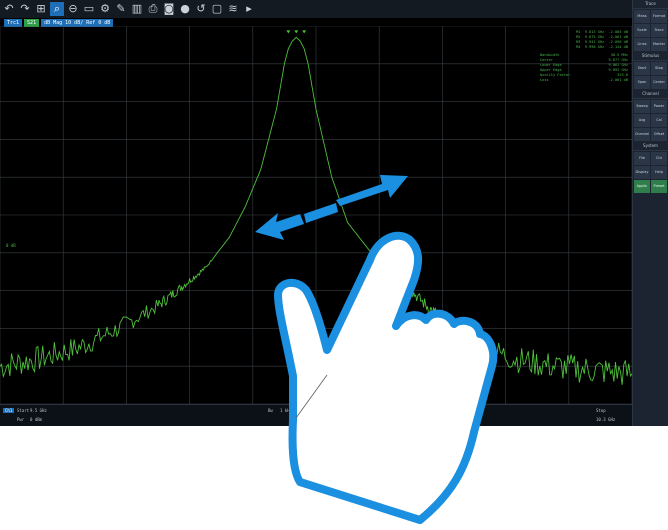 The height and width of the screenshot is (530, 668). What do you see at coordinates (659, 120) in the screenshot?
I see `softkey-cal: Cal` at bounding box center [659, 120].